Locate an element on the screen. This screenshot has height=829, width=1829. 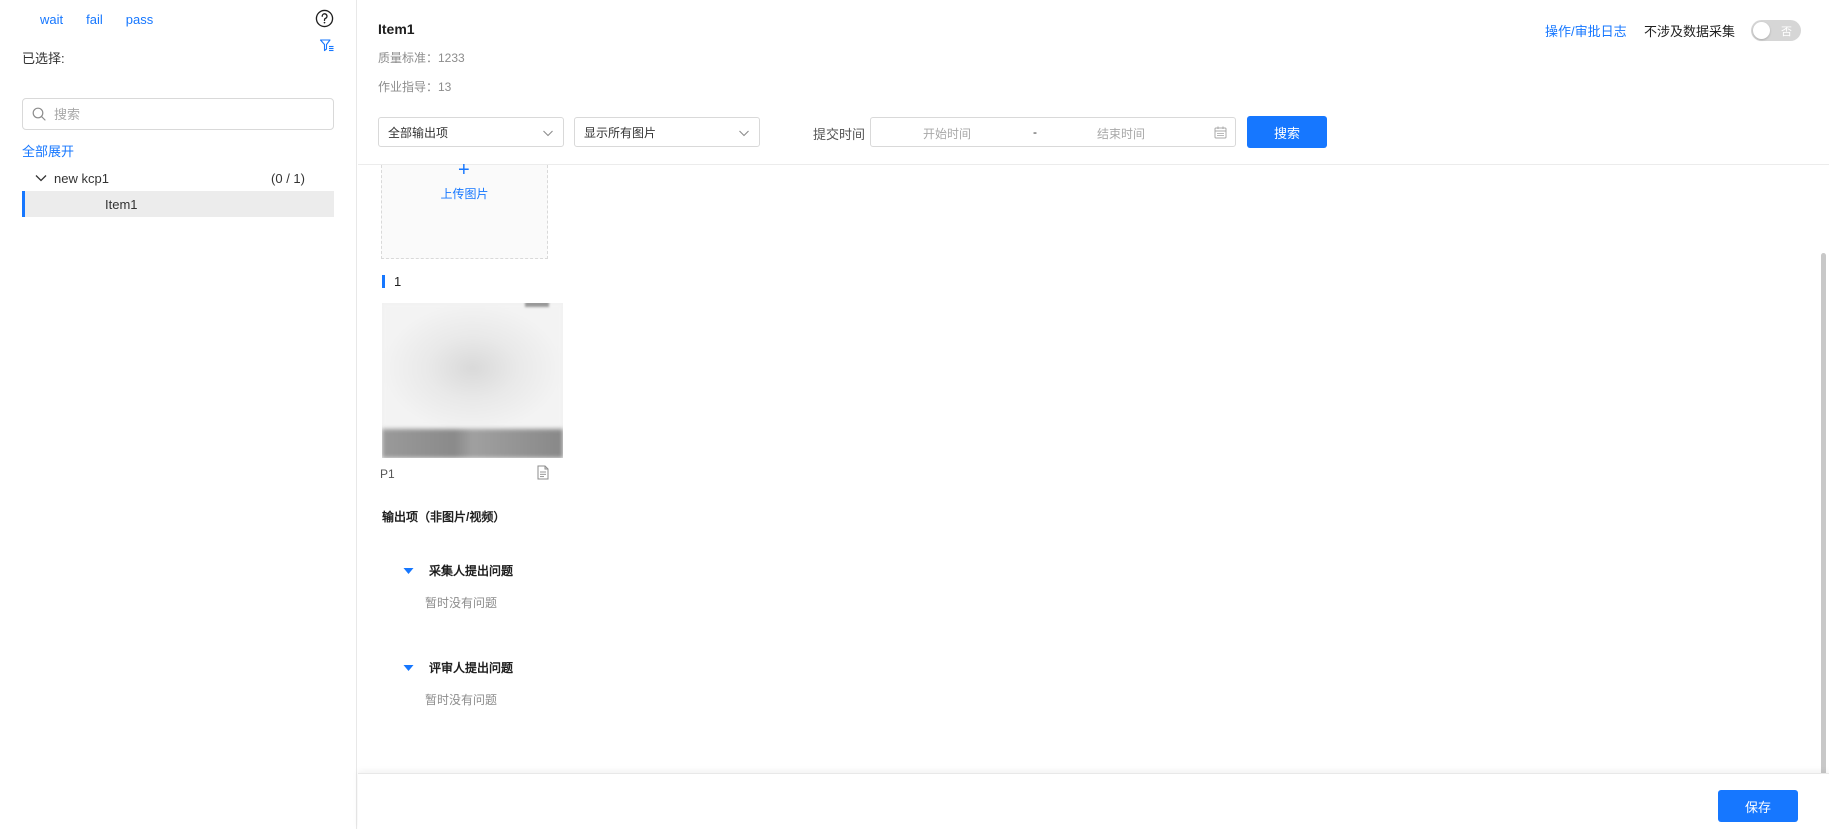
operation-log-link: 操作/审批日志 is located at coordinates (1586, 30).